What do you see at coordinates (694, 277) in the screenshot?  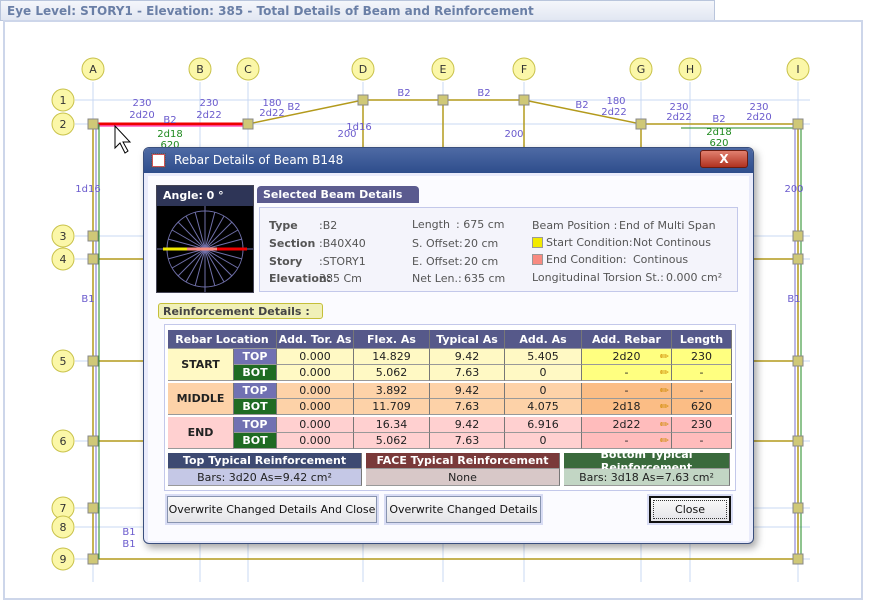 I see `torsion-value: 0.000 cm²` at bounding box center [694, 277].